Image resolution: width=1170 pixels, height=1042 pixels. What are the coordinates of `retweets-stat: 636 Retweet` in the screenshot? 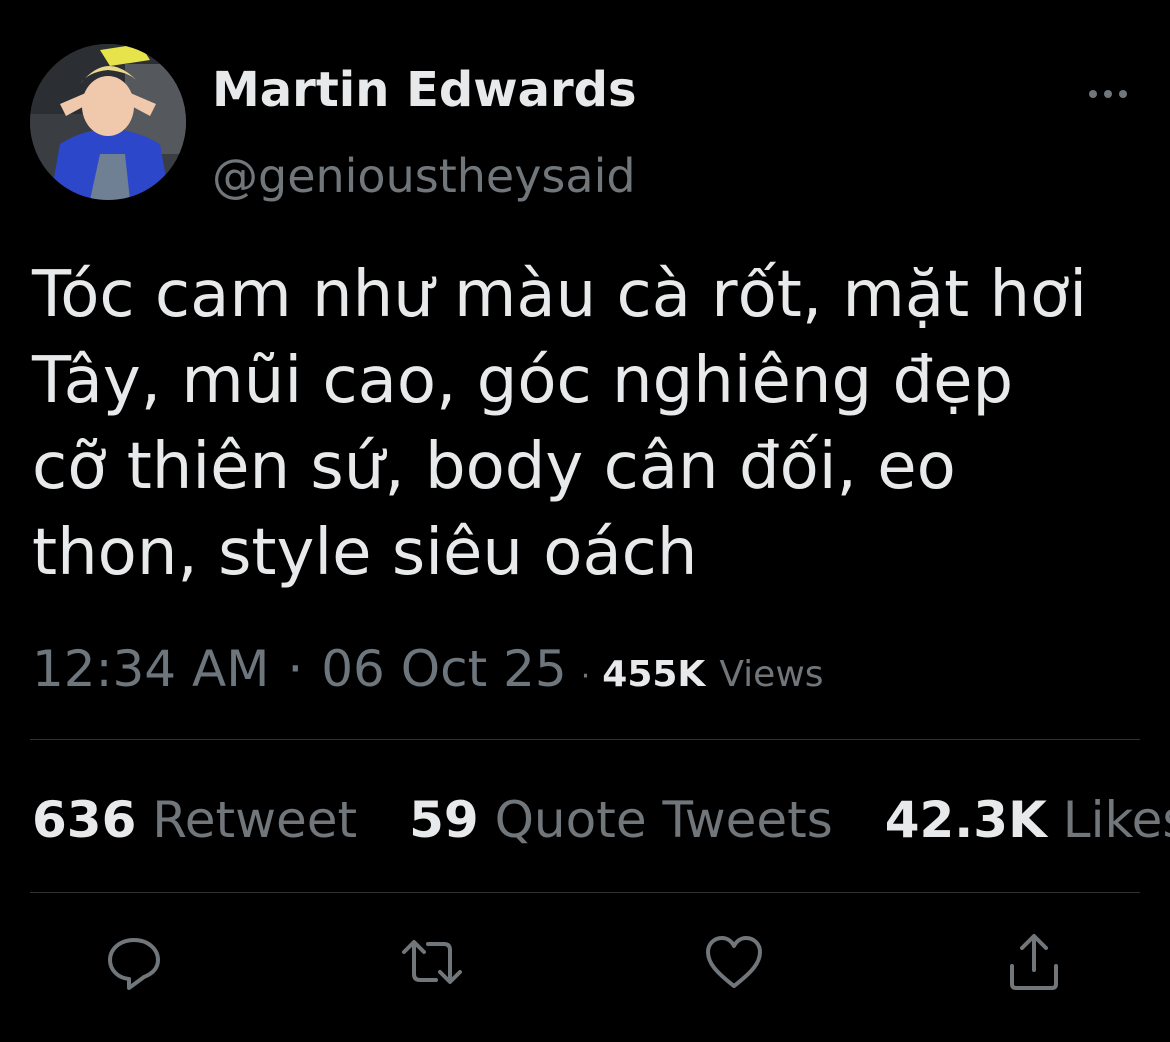 It's located at (194, 820).